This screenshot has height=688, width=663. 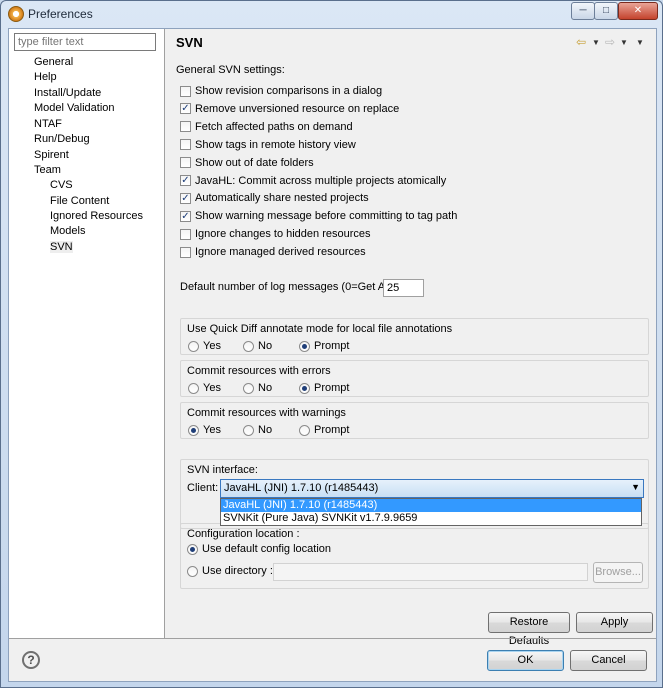 What do you see at coordinates (189, 42) in the screenshot?
I see `page-title: SVN` at bounding box center [189, 42].